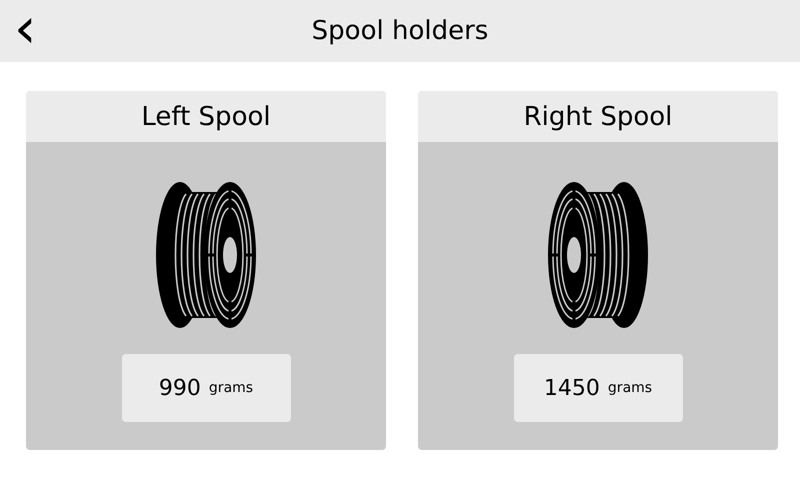  I want to click on weight-value: 1450, so click(572, 388).